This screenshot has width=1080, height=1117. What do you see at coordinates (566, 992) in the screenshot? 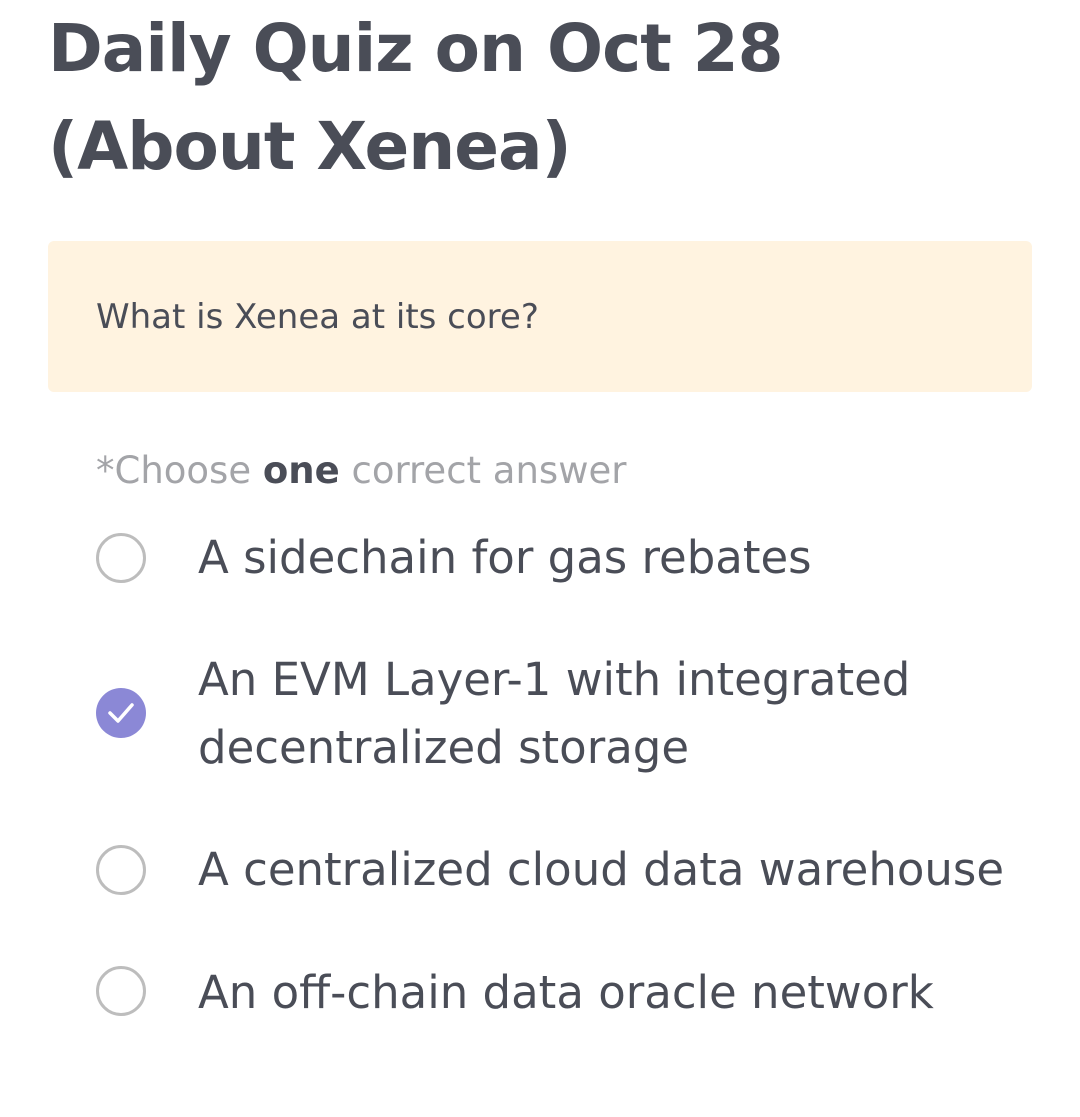
I see `option-label: An off-chain data oracle network` at bounding box center [566, 992].